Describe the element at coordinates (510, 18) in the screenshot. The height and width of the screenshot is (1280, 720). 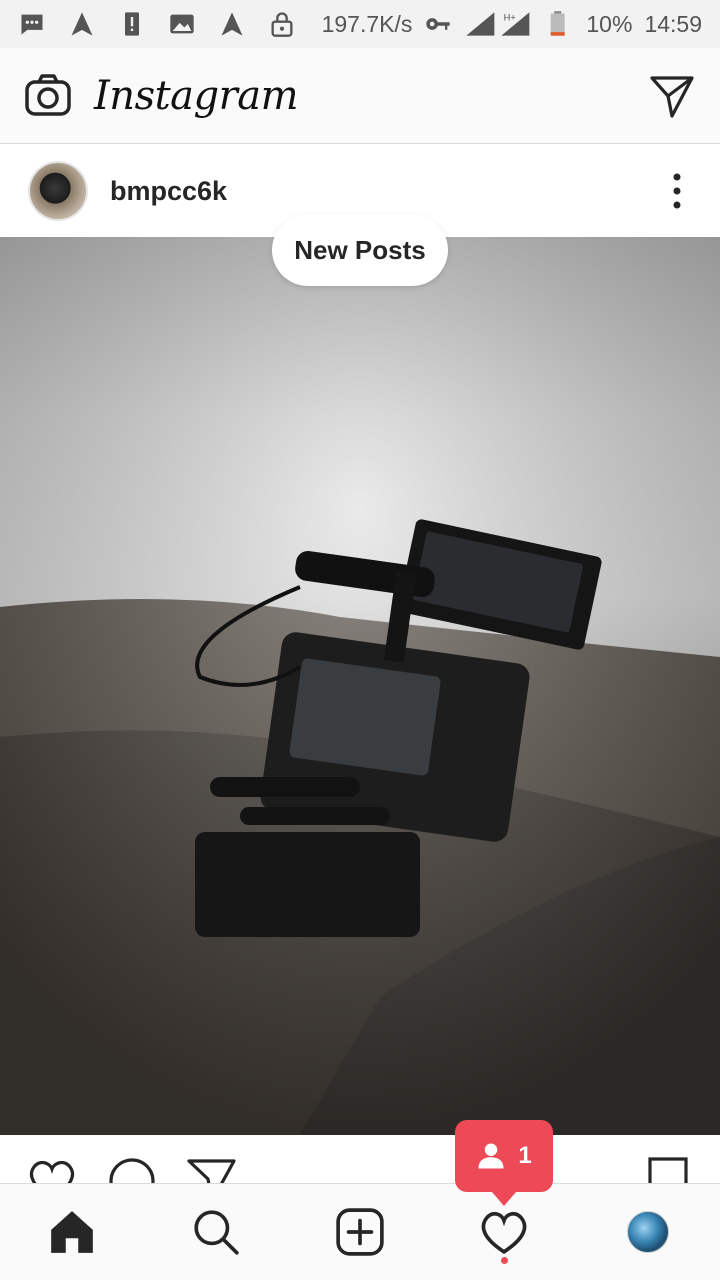
I see `network-type-label: H+` at that location.